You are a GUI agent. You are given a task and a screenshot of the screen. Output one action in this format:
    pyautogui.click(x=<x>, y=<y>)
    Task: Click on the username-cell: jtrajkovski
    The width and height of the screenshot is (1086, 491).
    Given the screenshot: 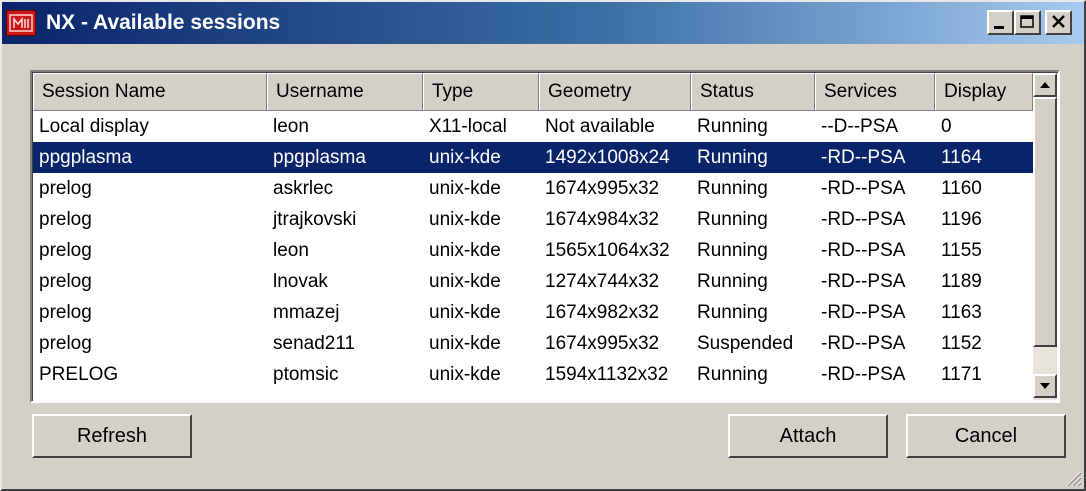 What is the action you would take?
    pyautogui.click(x=315, y=219)
    